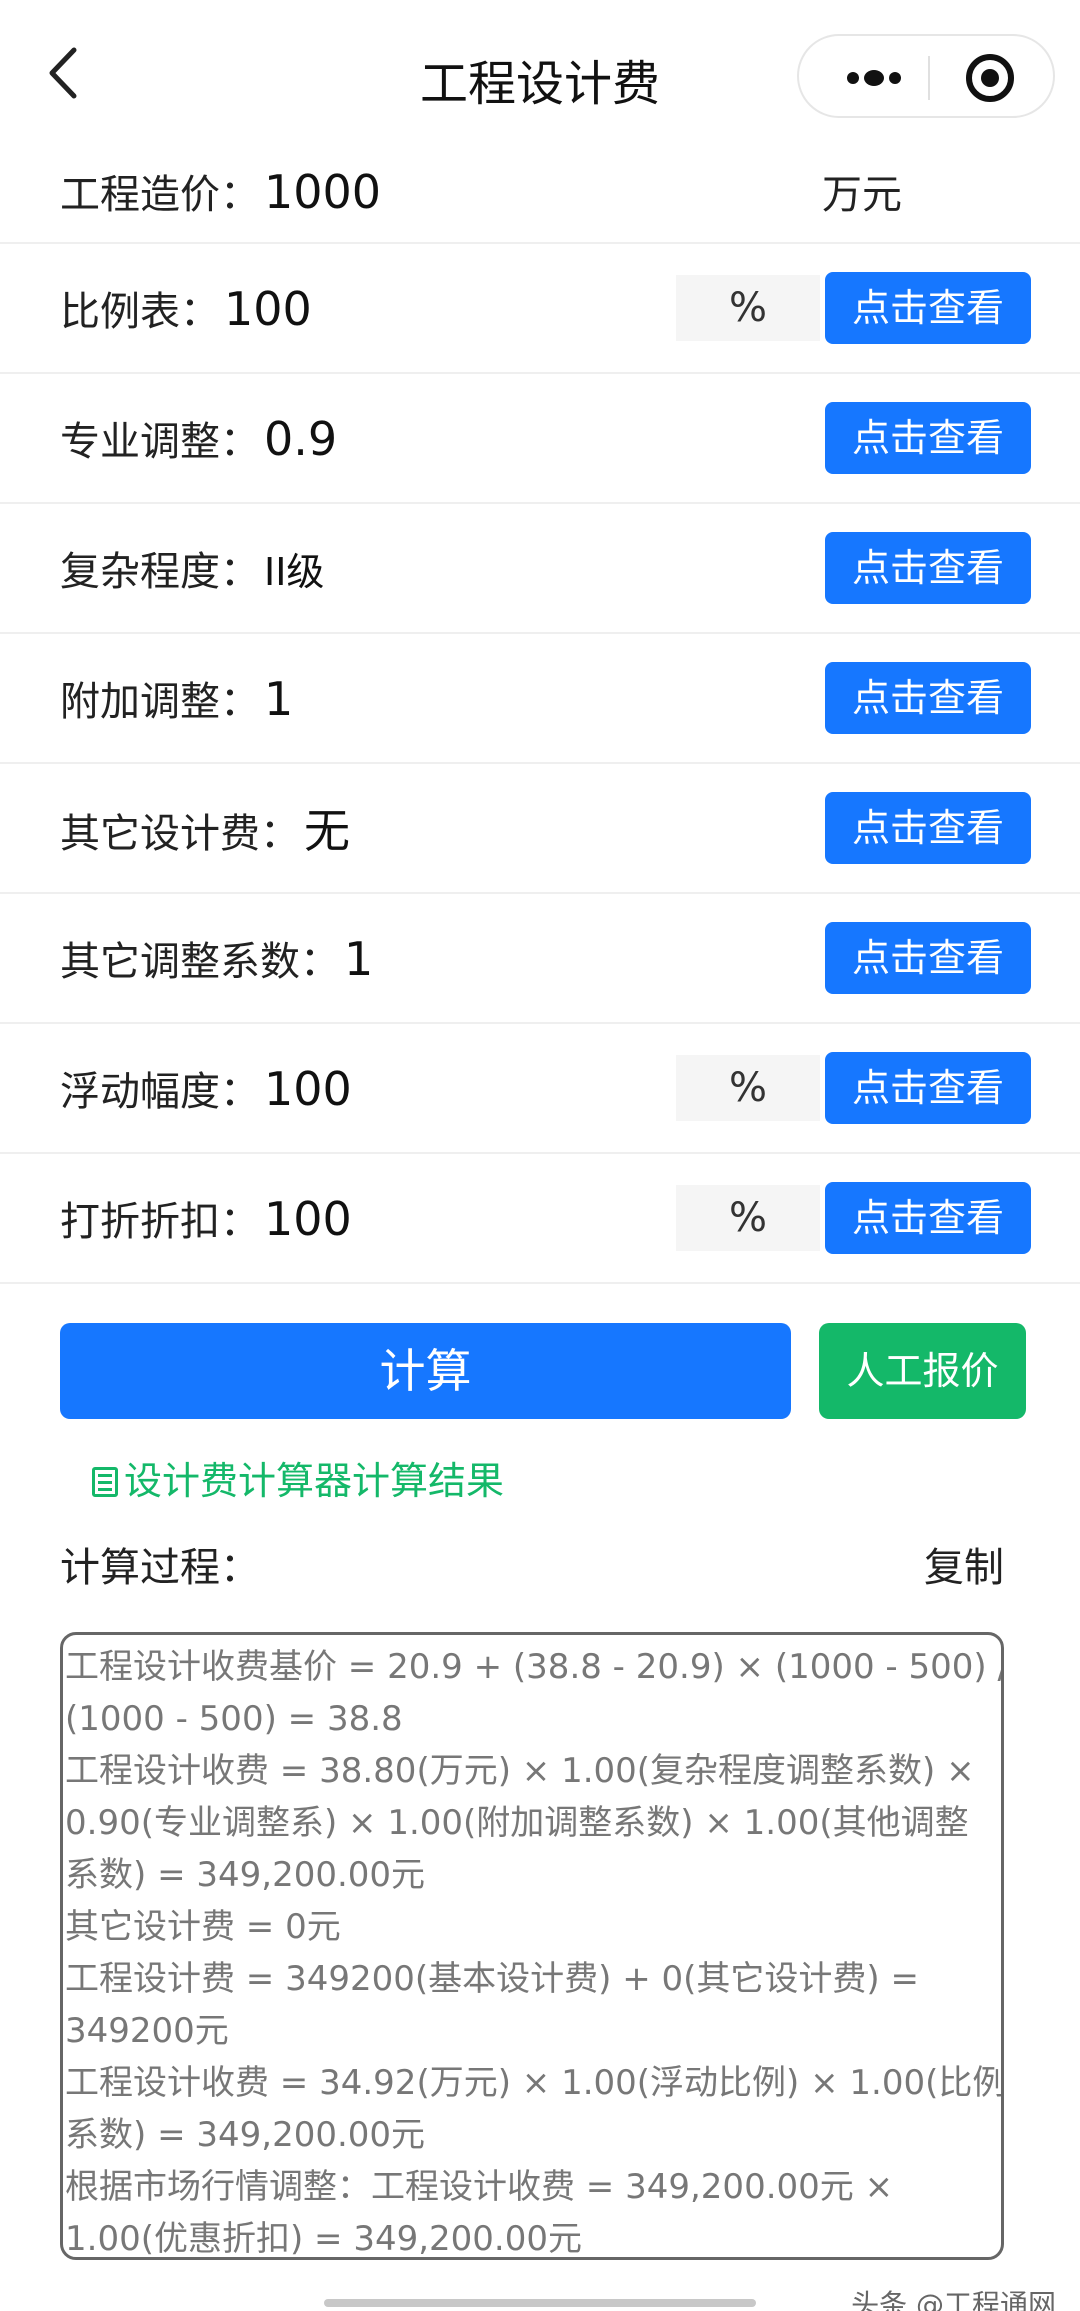 The width and height of the screenshot is (1080, 2311). Describe the element at coordinates (540, 699) in the screenshot. I see `field-additional-adjust: 附加调整：1 点击查看` at that location.